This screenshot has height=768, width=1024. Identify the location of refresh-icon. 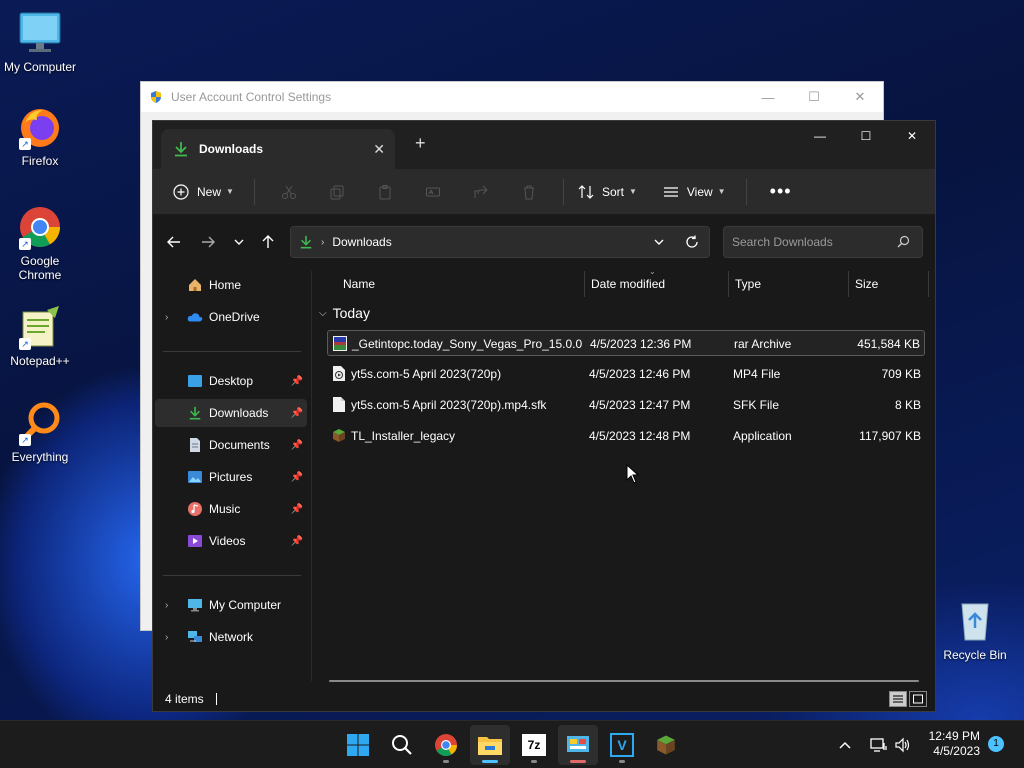
(692, 243).